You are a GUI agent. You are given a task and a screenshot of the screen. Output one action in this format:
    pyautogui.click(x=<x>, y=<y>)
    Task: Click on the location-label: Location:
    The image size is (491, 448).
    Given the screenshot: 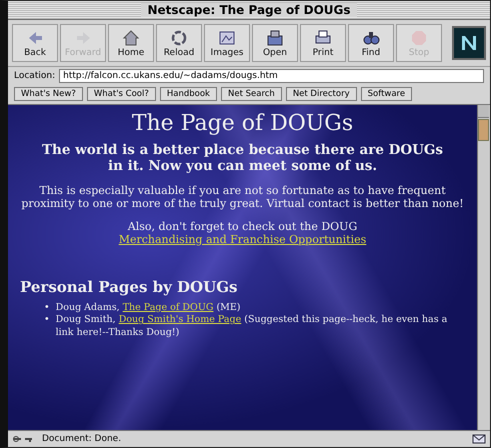 What is the action you would take?
    pyautogui.click(x=35, y=76)
    